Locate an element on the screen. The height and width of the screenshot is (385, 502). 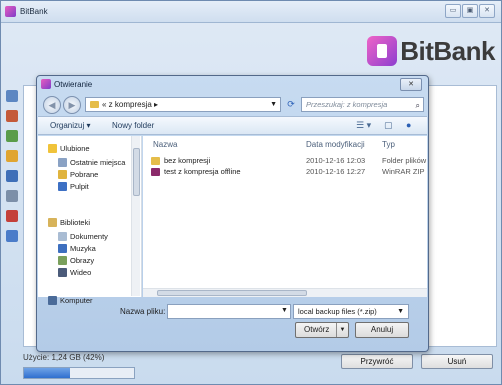
preview-pane-icon: ▢ is located at coordinates (388, 125).